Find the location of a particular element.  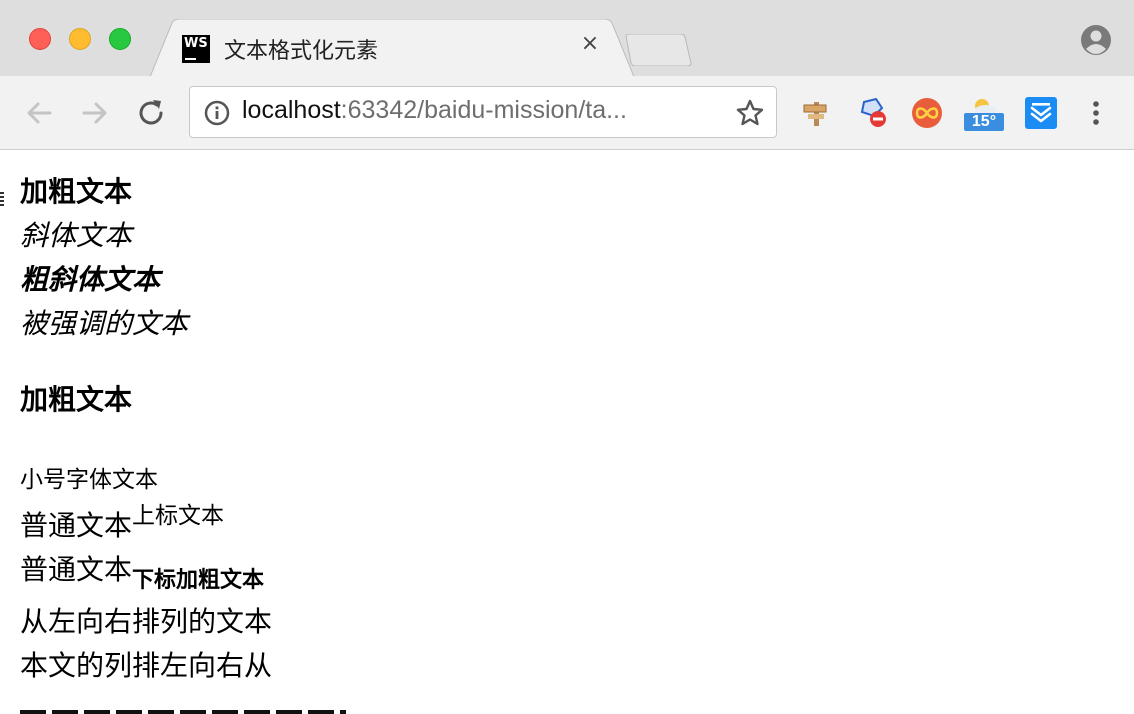

weather-temperature-badge: 15° is located at coordinates (984, 122).